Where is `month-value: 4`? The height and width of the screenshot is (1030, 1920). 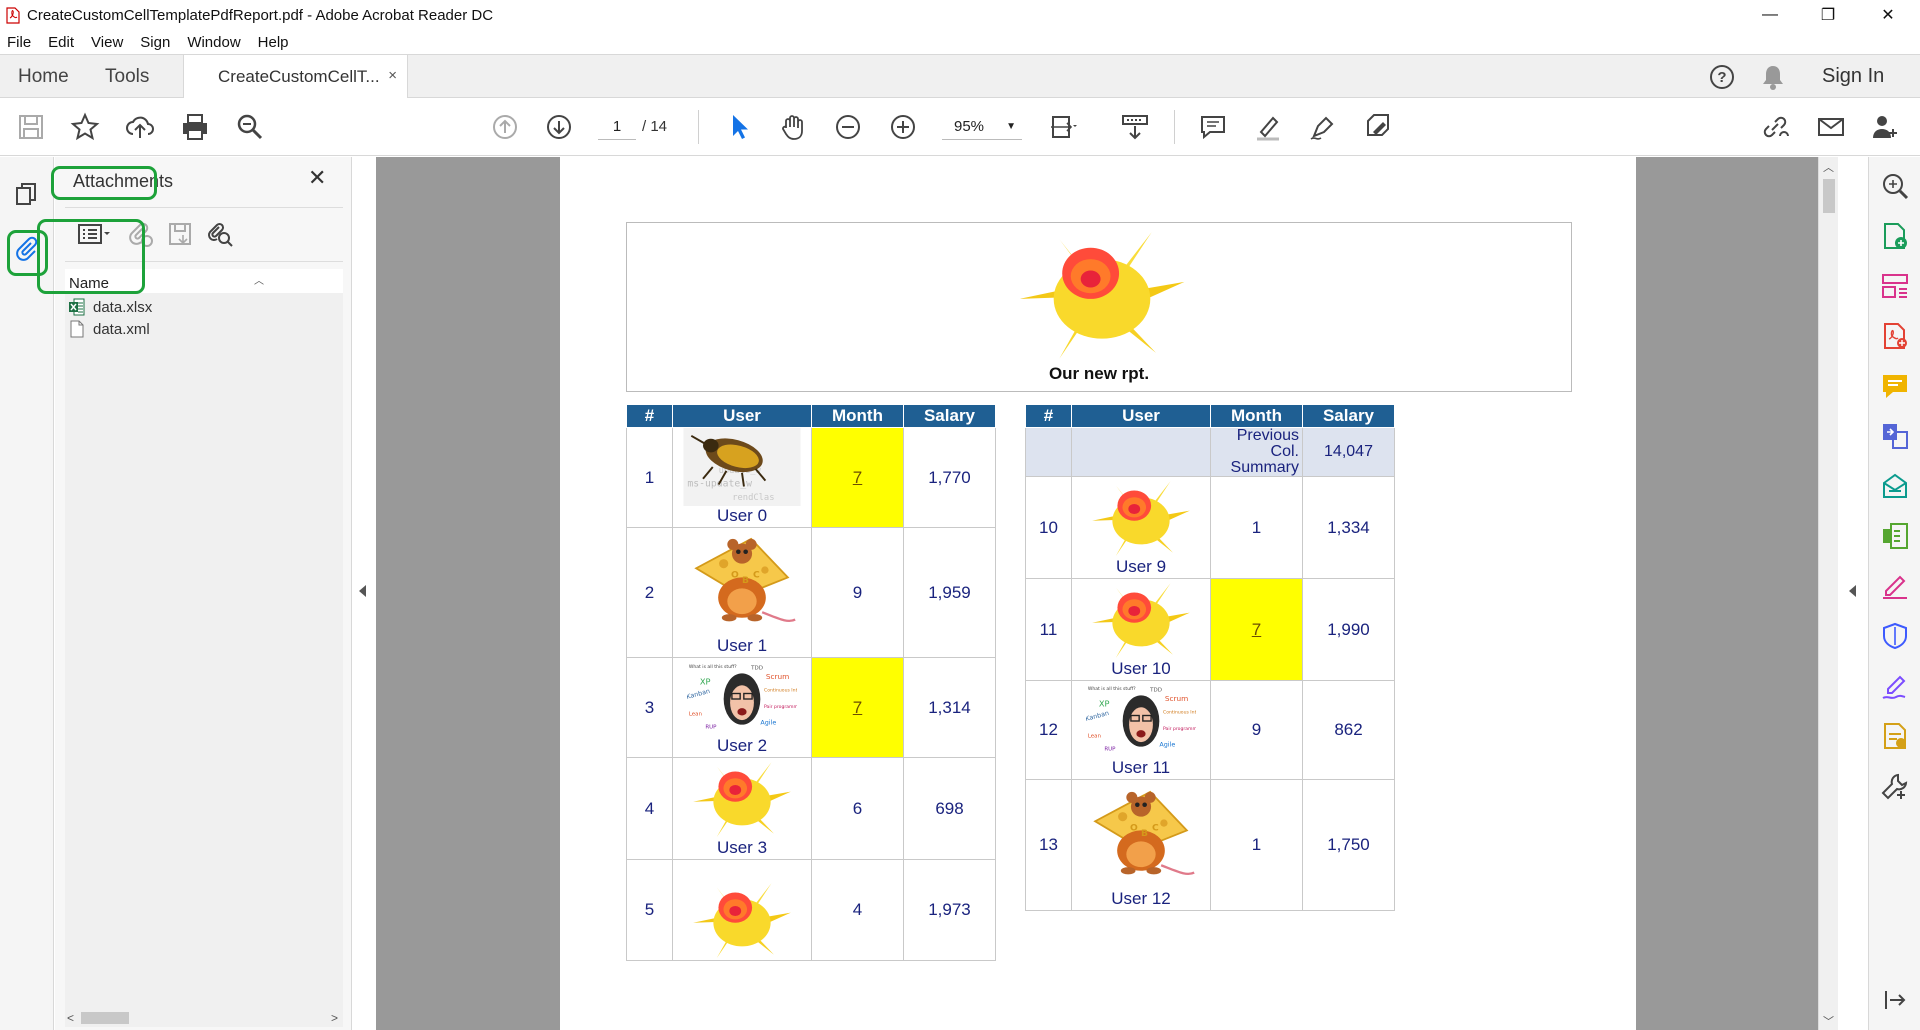 month-value: 4 is located at coordinates (857, 909).